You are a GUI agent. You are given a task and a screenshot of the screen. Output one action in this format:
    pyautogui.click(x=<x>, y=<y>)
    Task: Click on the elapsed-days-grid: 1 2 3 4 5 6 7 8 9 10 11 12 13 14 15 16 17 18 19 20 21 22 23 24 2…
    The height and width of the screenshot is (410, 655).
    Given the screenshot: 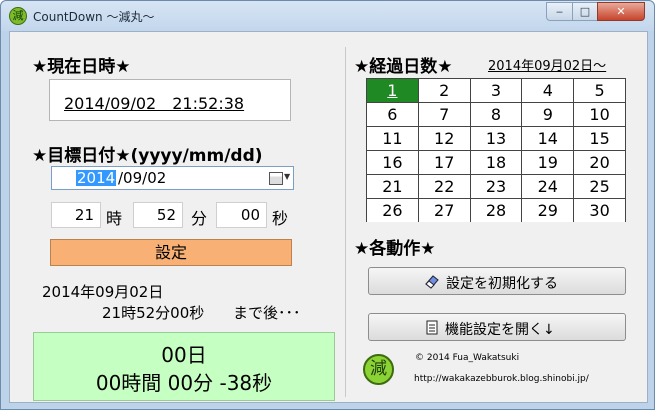 What is the action you would take?
    pyautogui.click(x=496, y=150)
    